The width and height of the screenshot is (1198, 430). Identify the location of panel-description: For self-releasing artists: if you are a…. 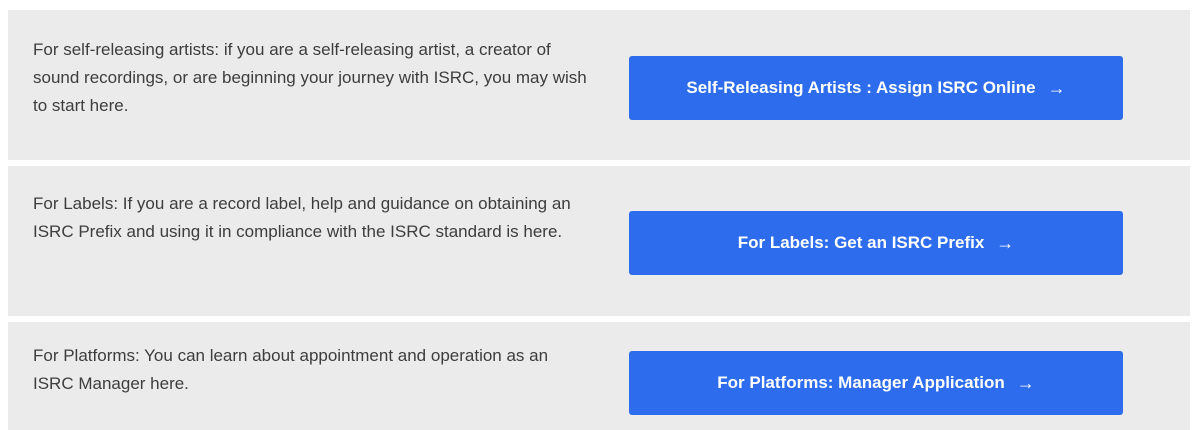
(310, 77).